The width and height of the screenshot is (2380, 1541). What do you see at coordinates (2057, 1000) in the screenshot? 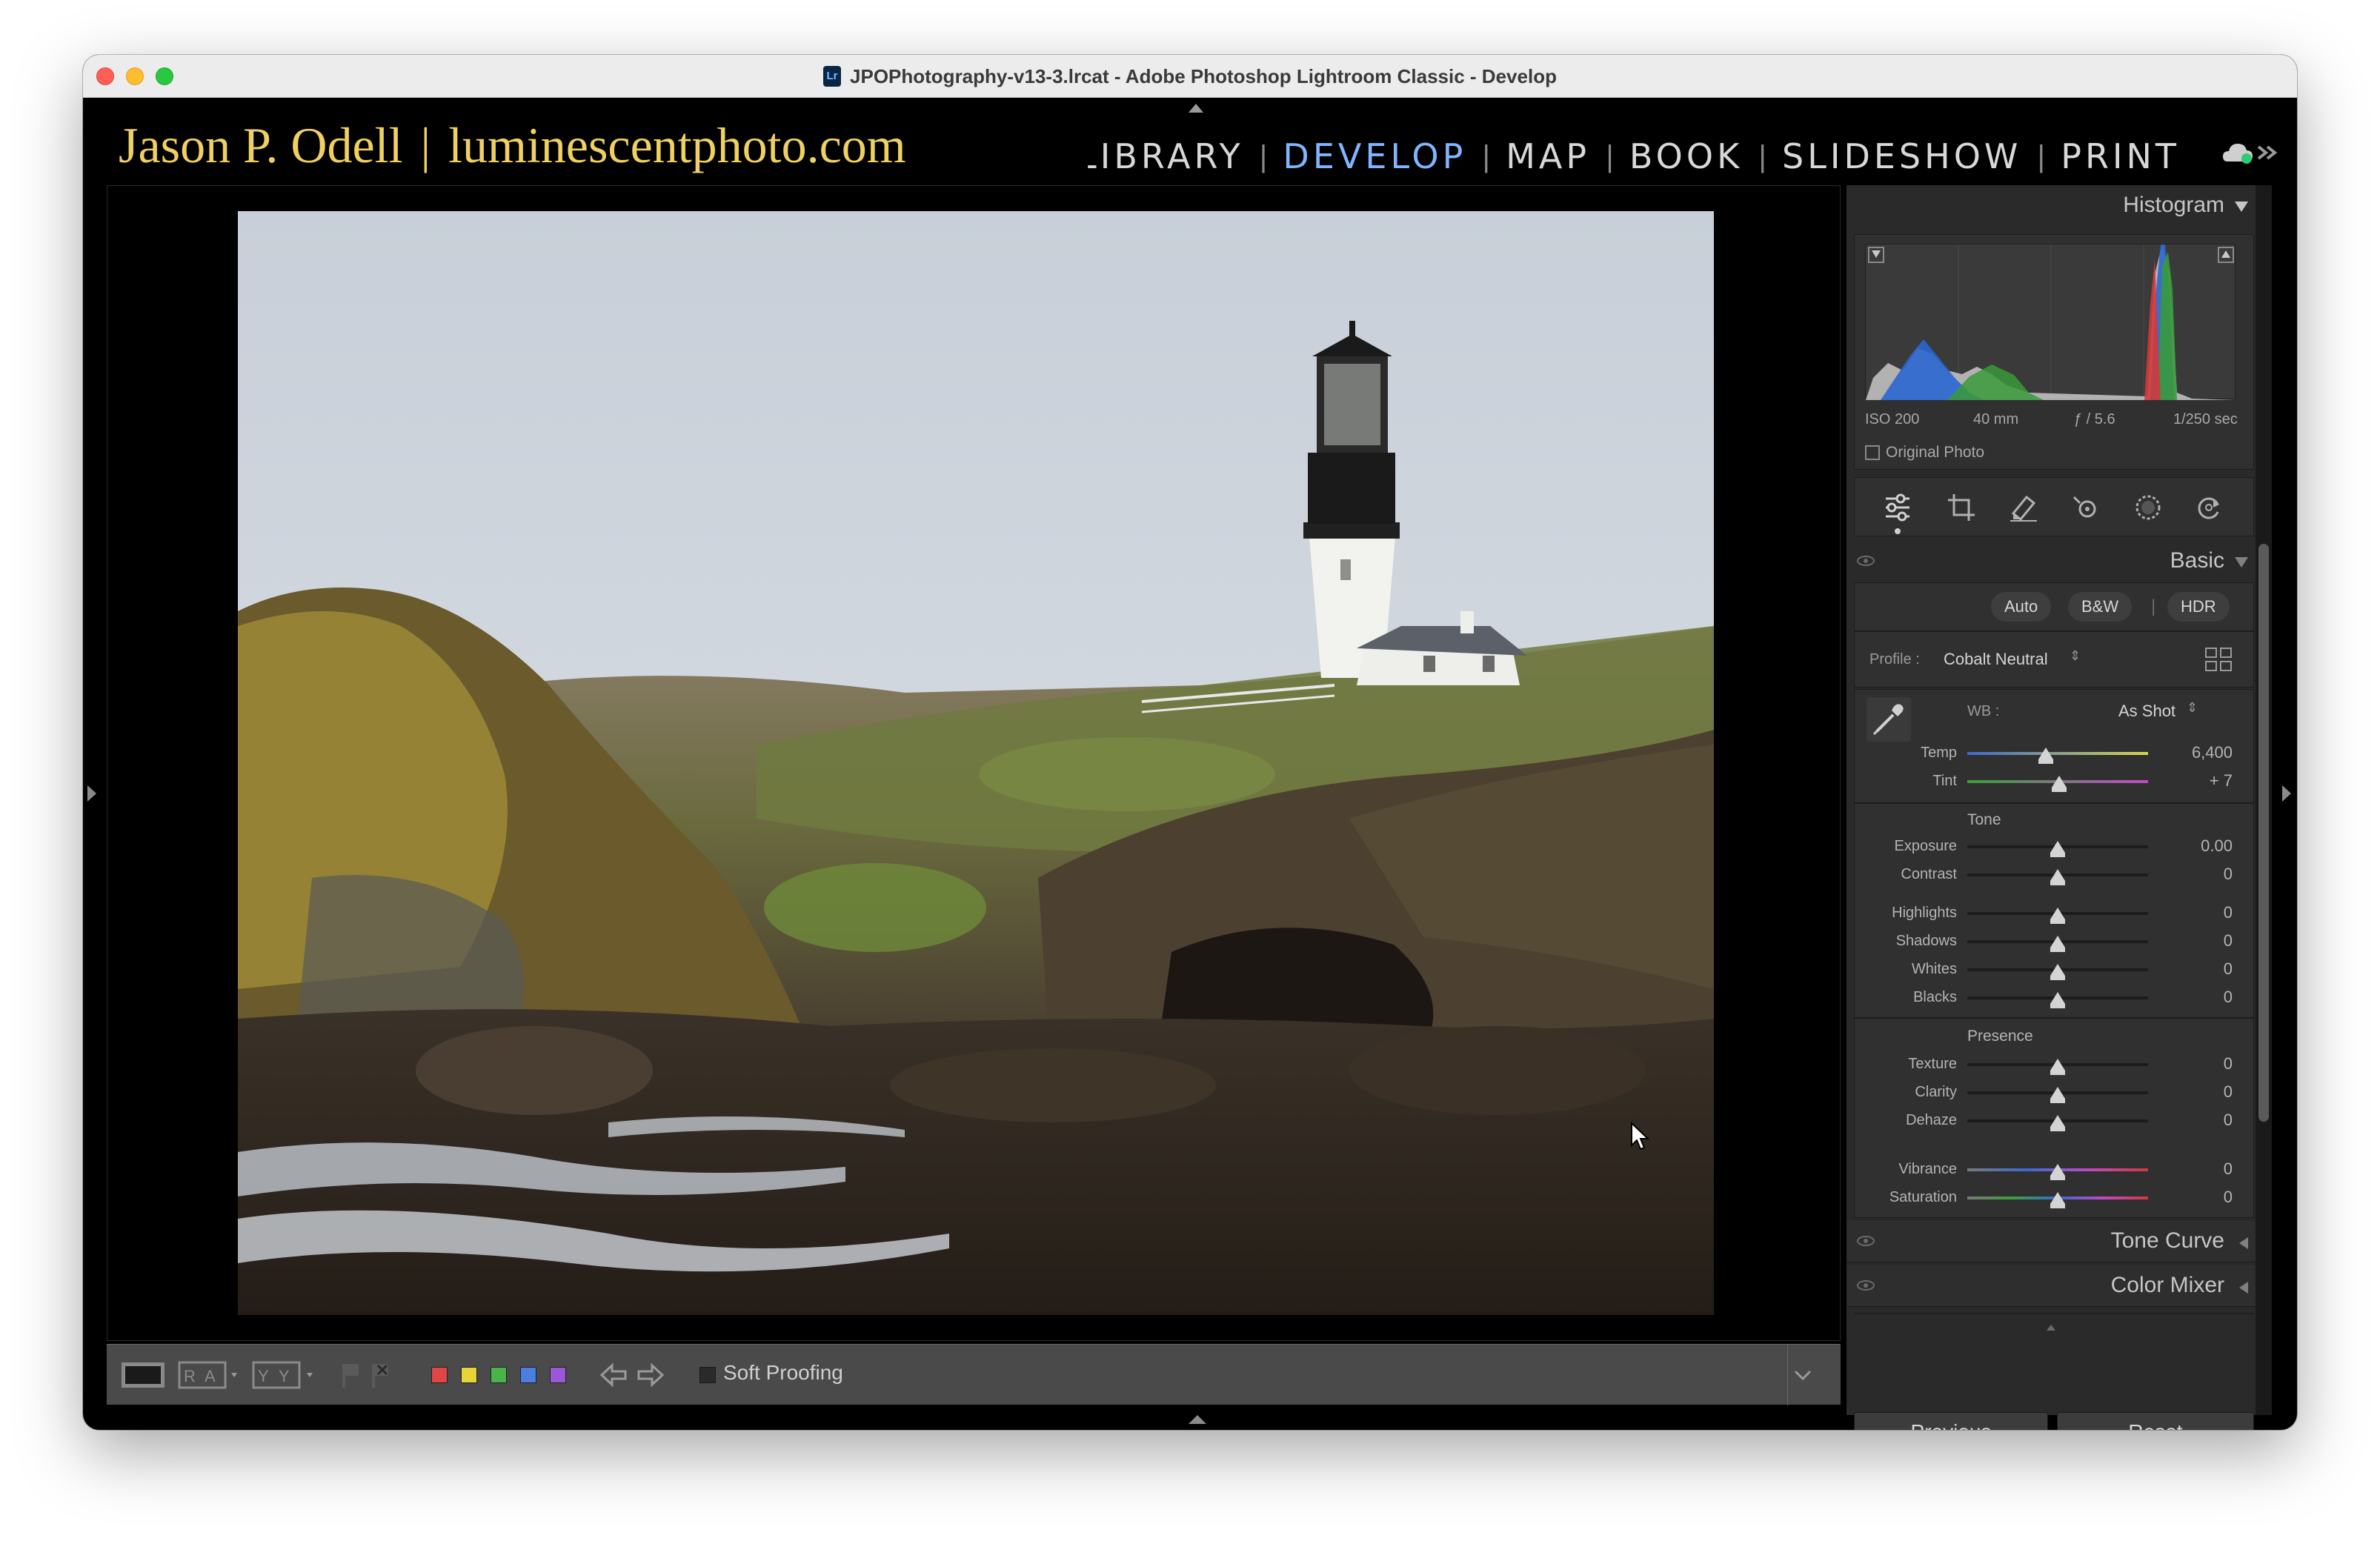
I see `blacks-slider-thumb` at bounding box center [2057, 1000].